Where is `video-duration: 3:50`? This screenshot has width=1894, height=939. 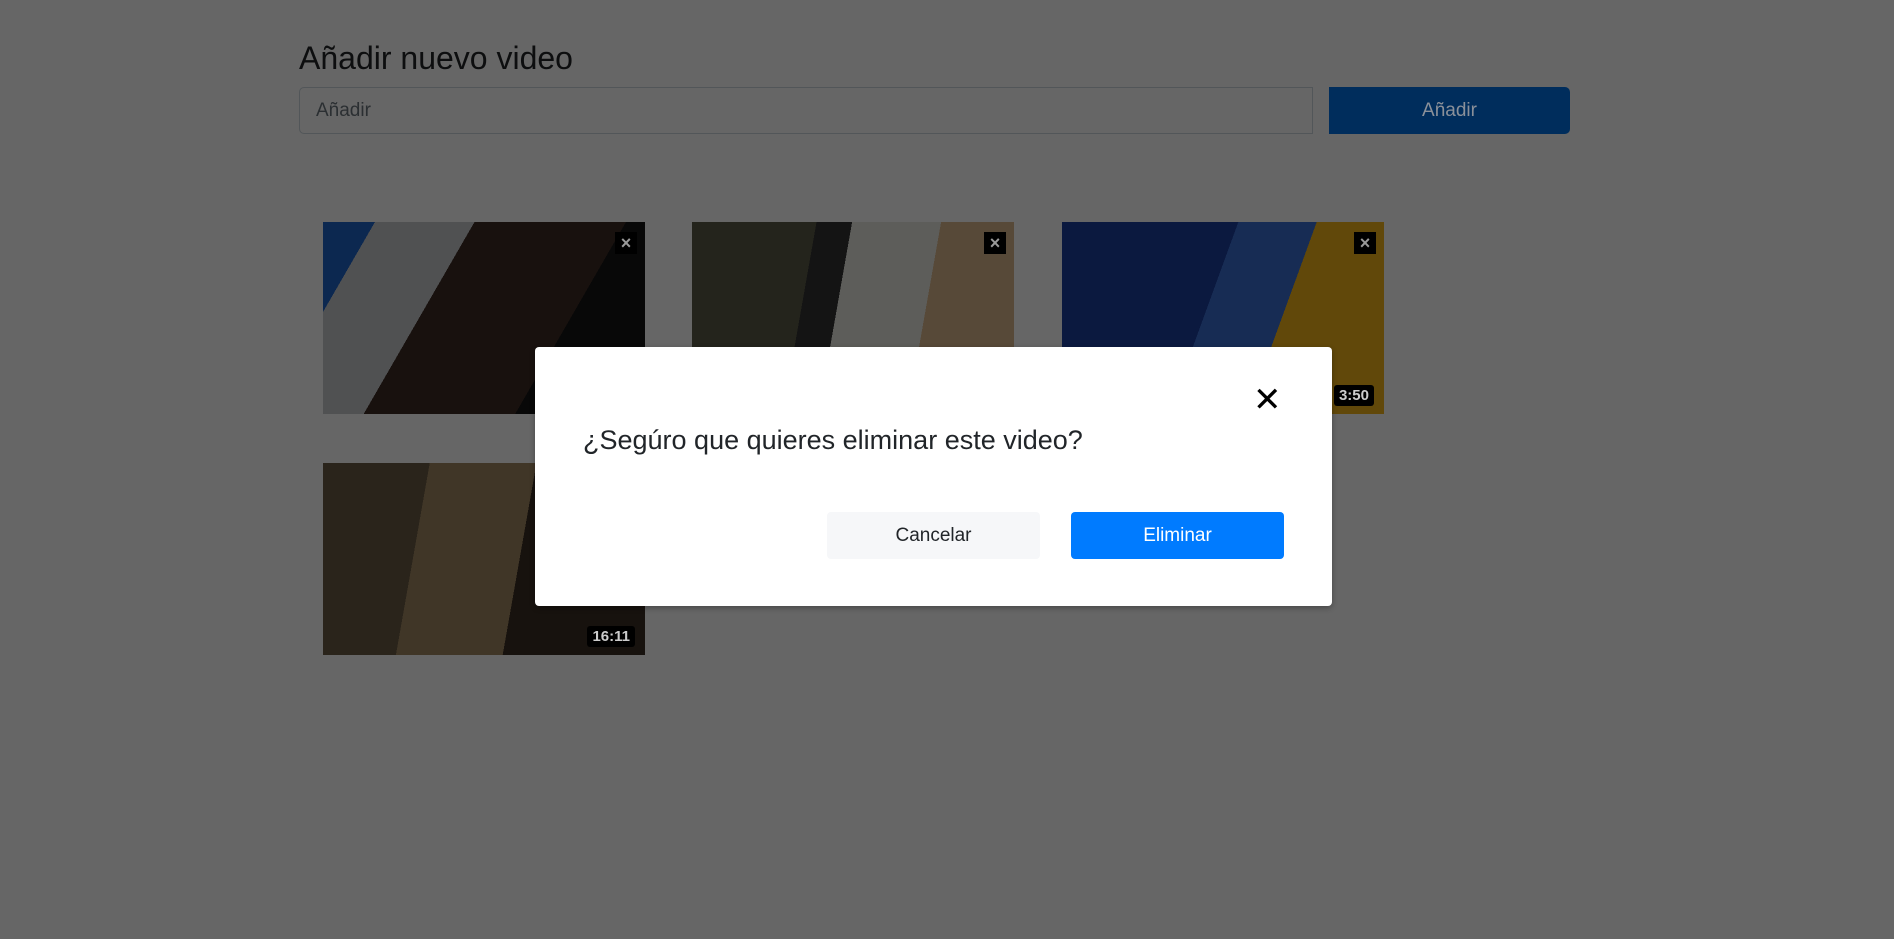 video-duration: 3:50 is located at coordinates (1353, 395).